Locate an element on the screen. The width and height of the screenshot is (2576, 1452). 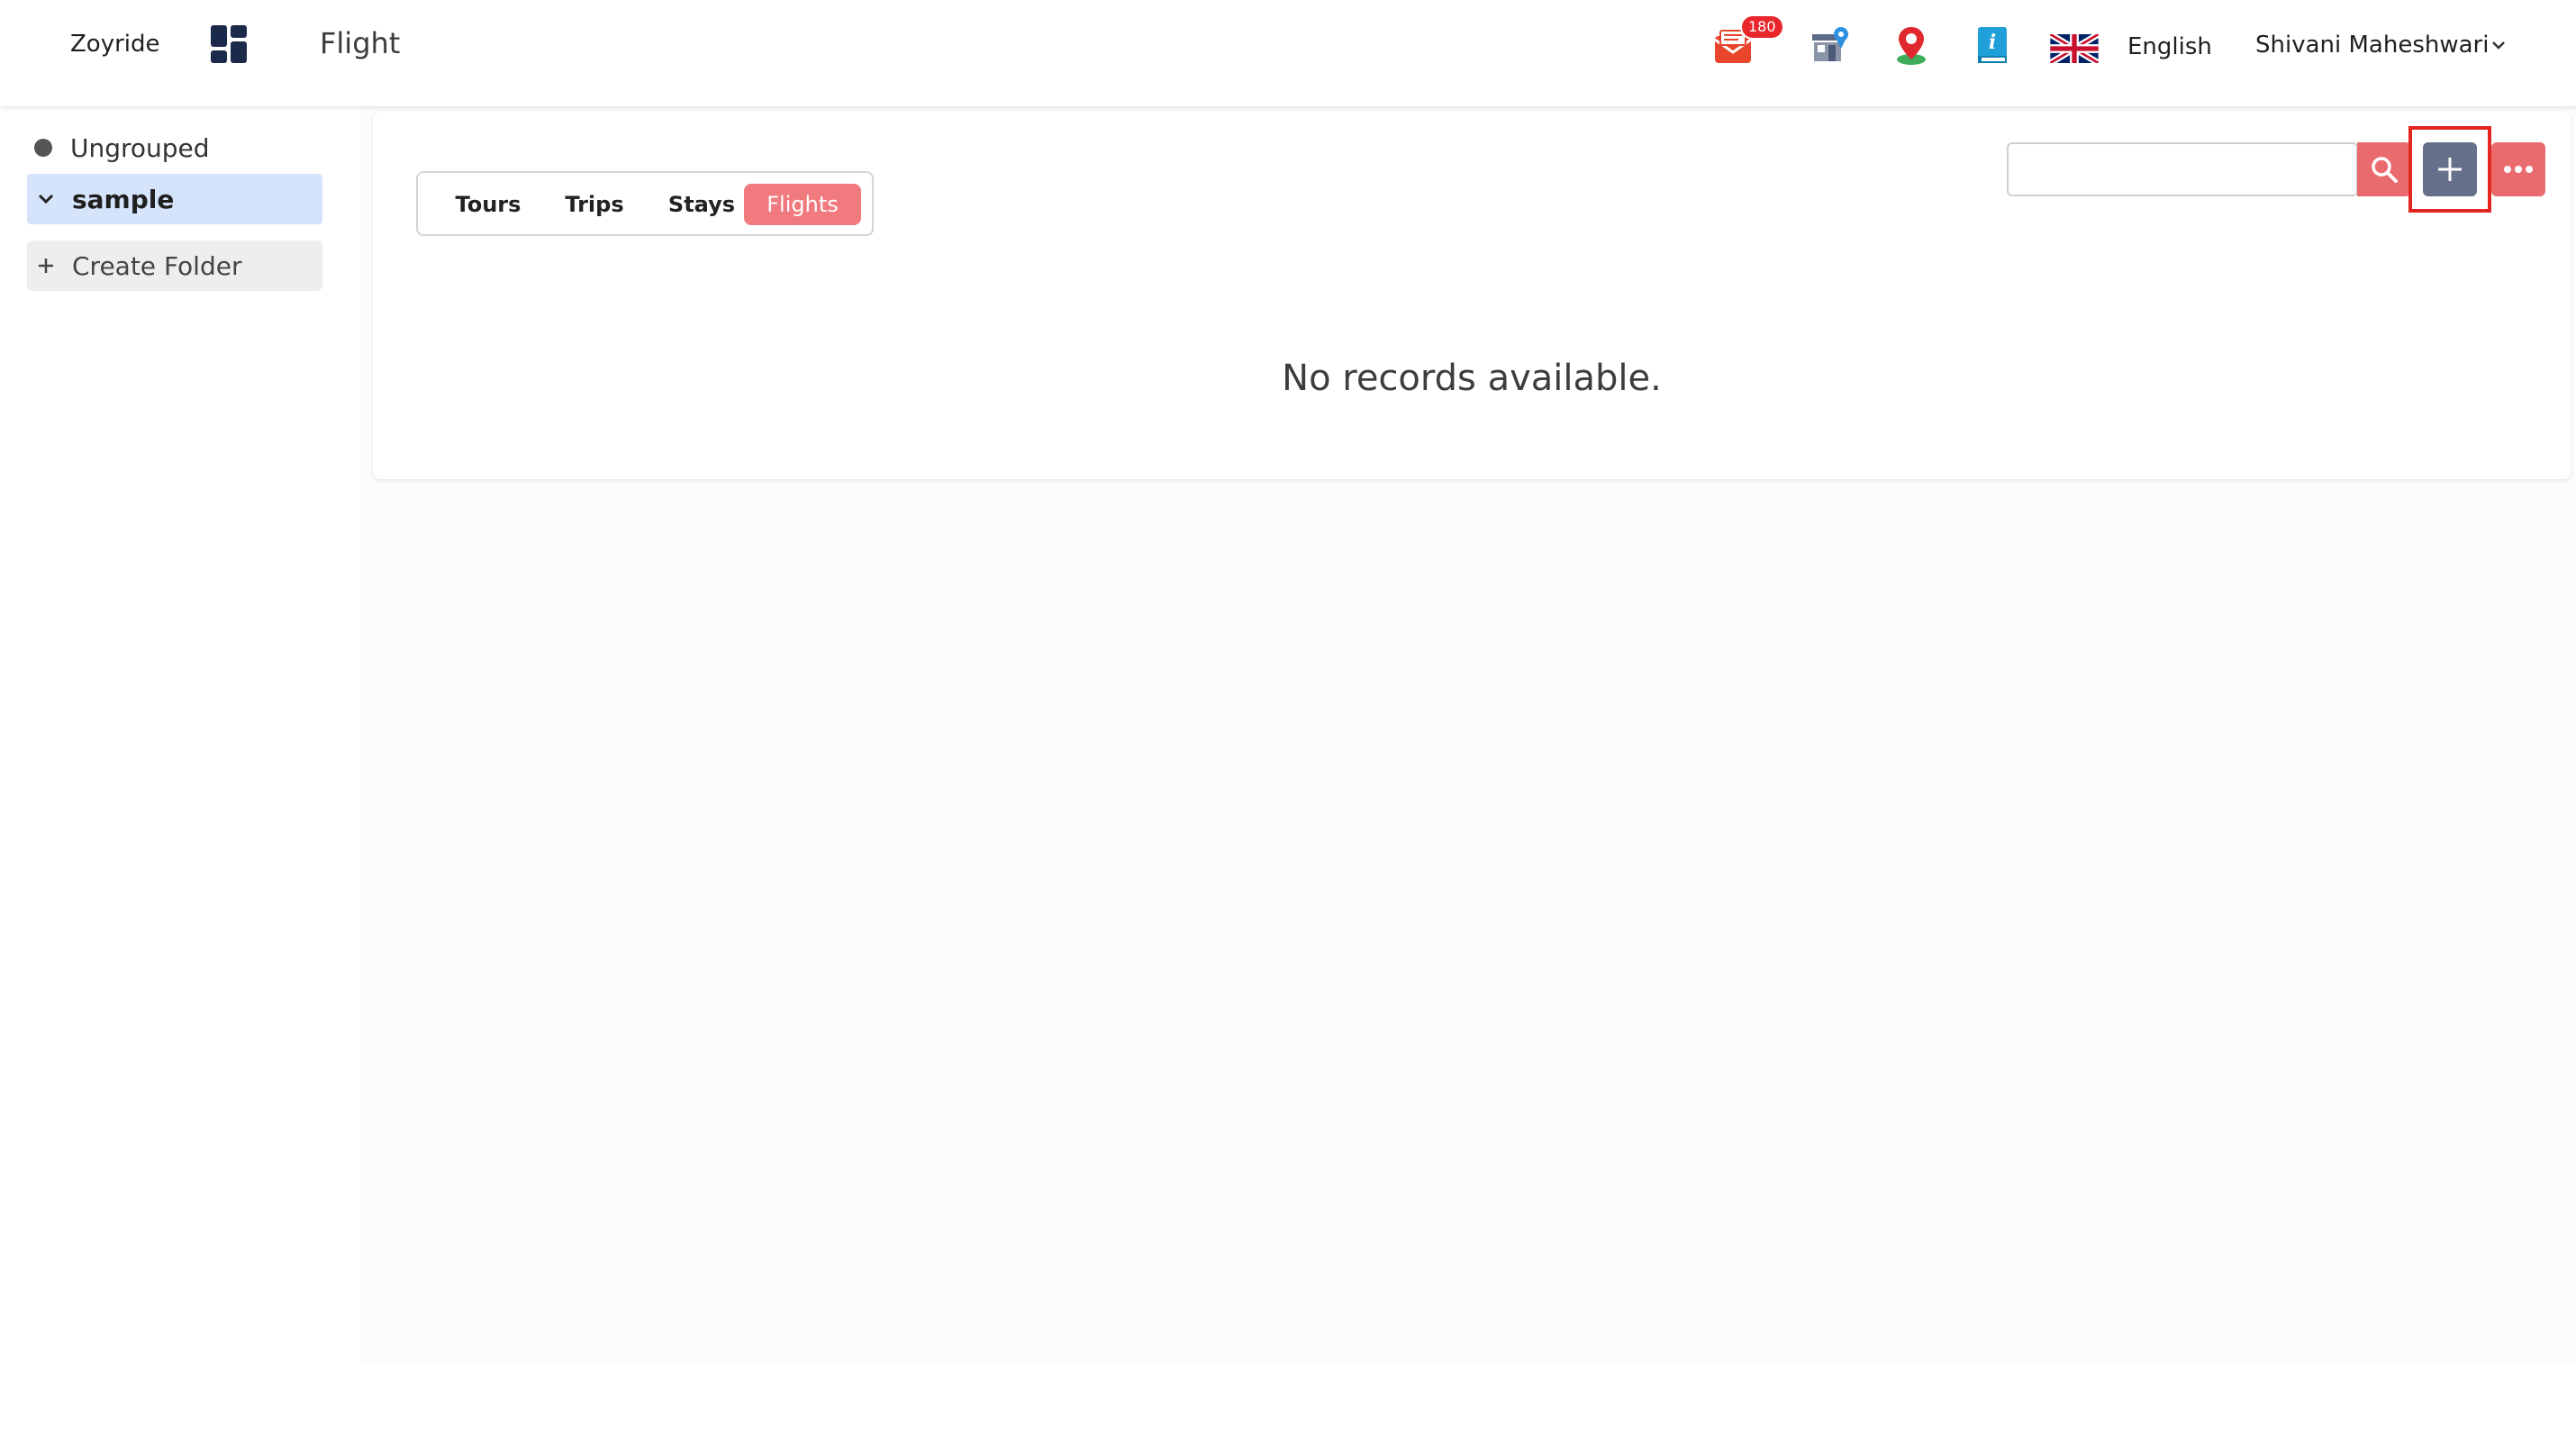
grid-dashboard-icon is located at coordinates (230, 44).